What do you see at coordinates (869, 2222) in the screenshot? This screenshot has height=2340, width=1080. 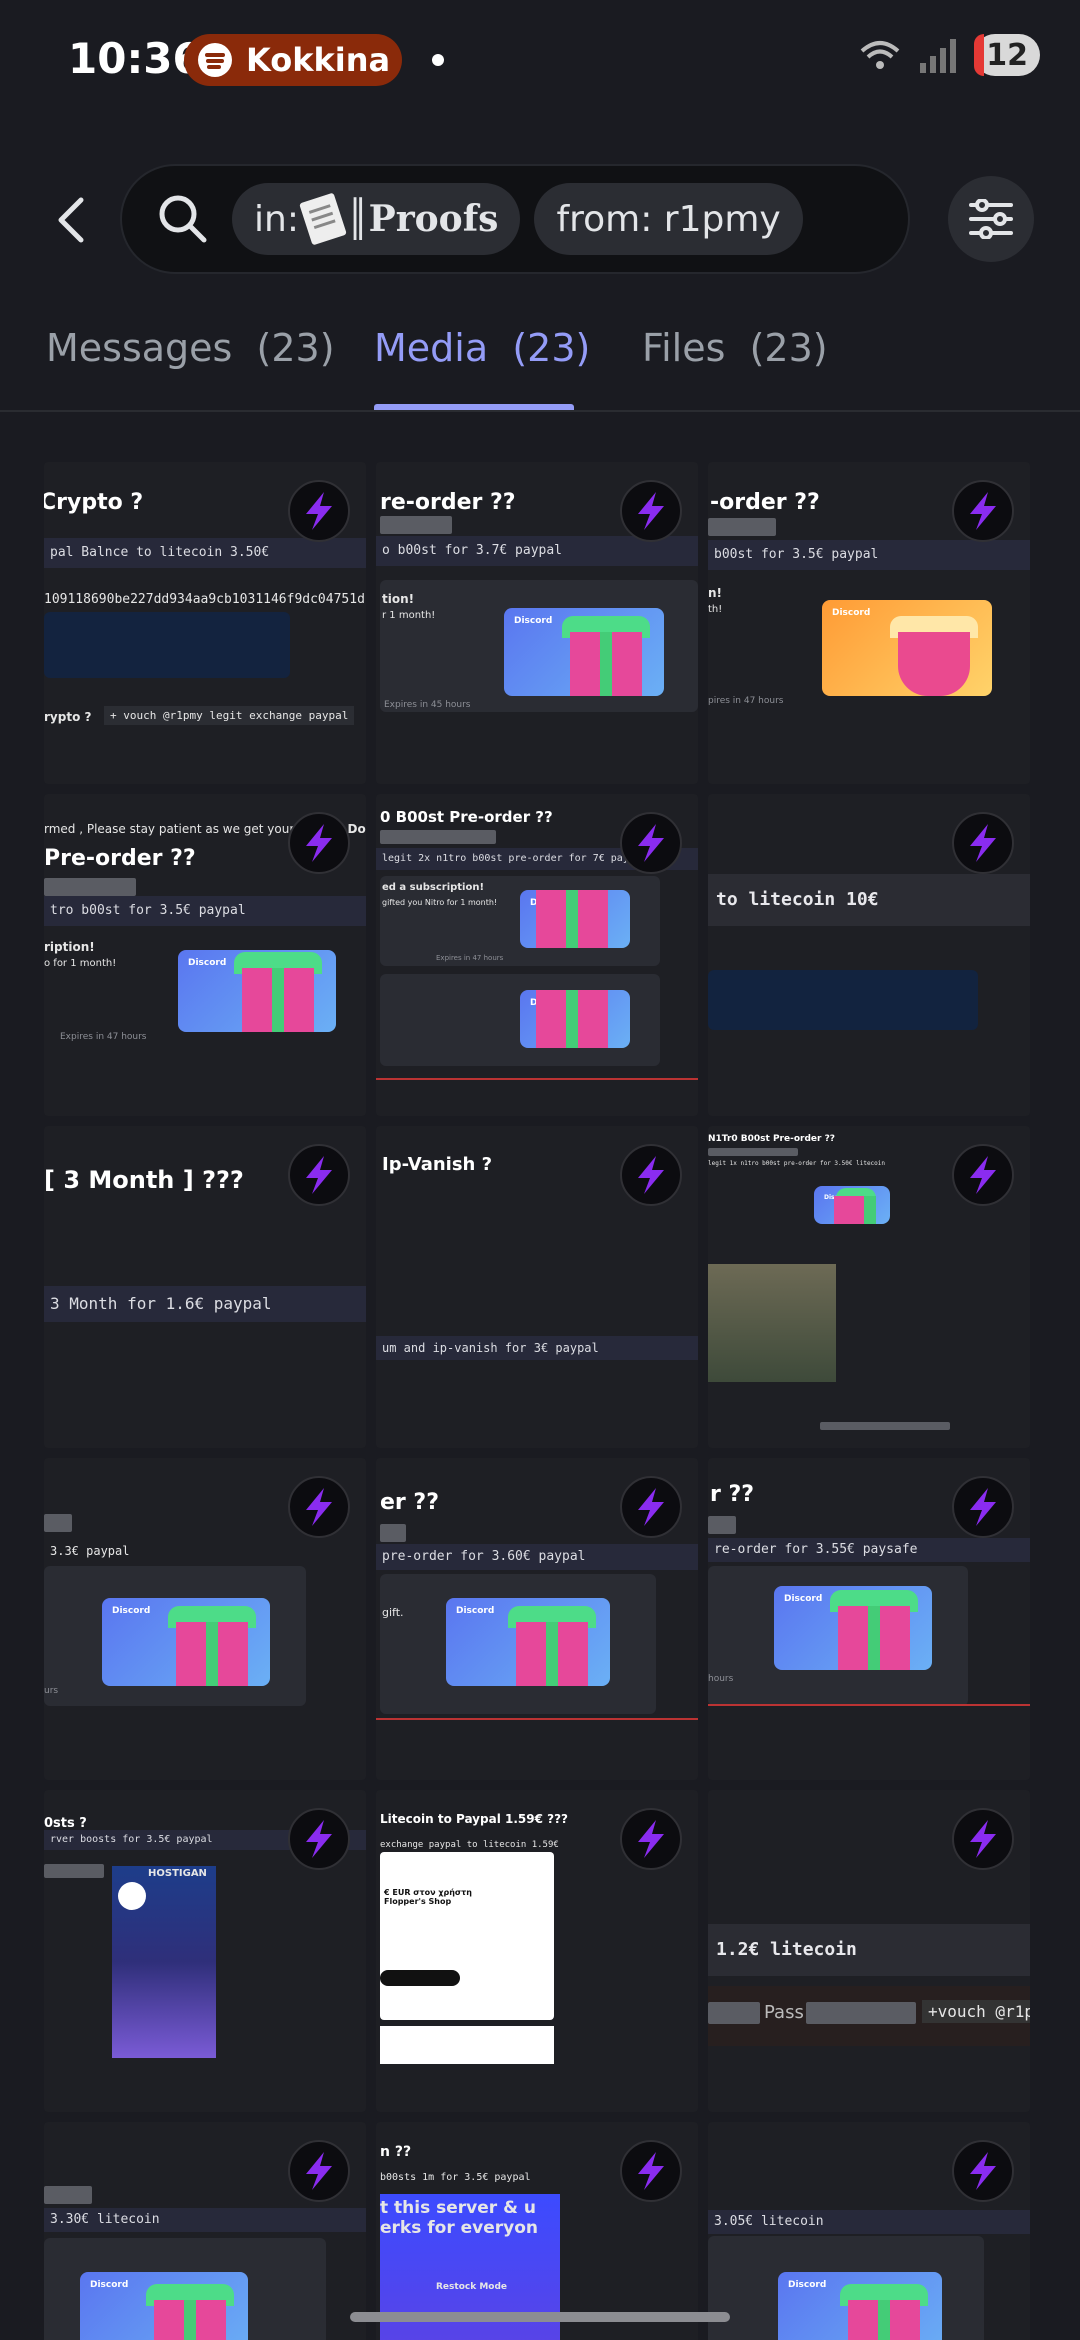 I see `message-code: 3.05€ litecoin` at bounding box center [869, 2222].